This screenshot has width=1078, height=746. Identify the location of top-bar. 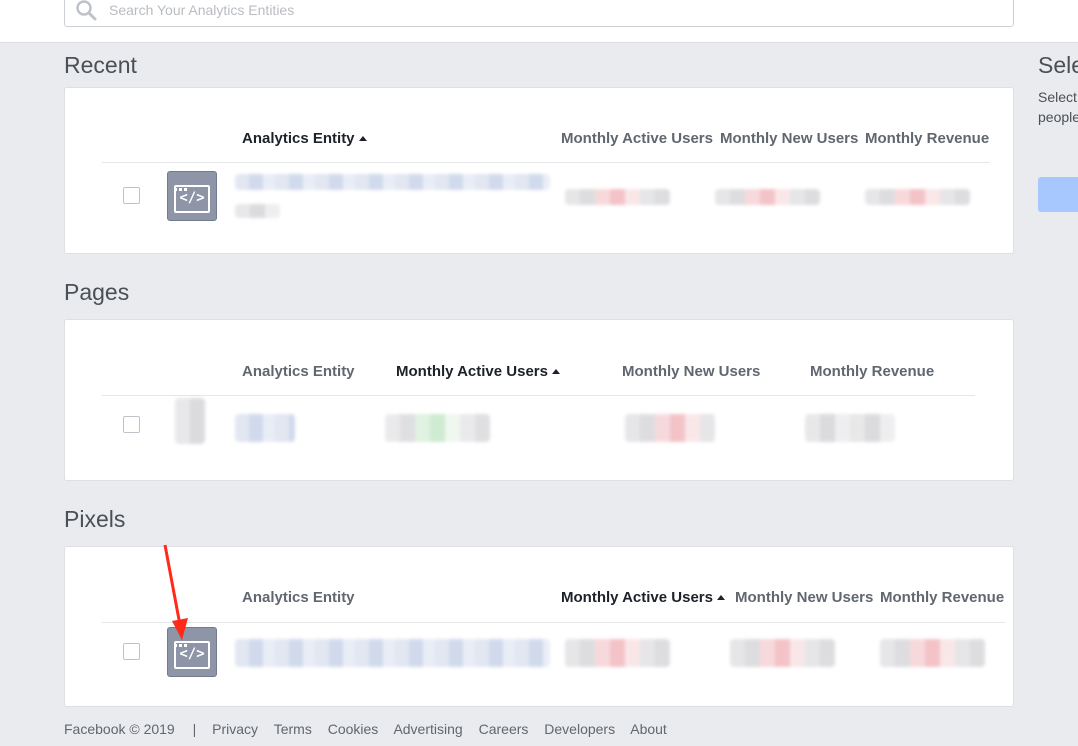
(539, 21).